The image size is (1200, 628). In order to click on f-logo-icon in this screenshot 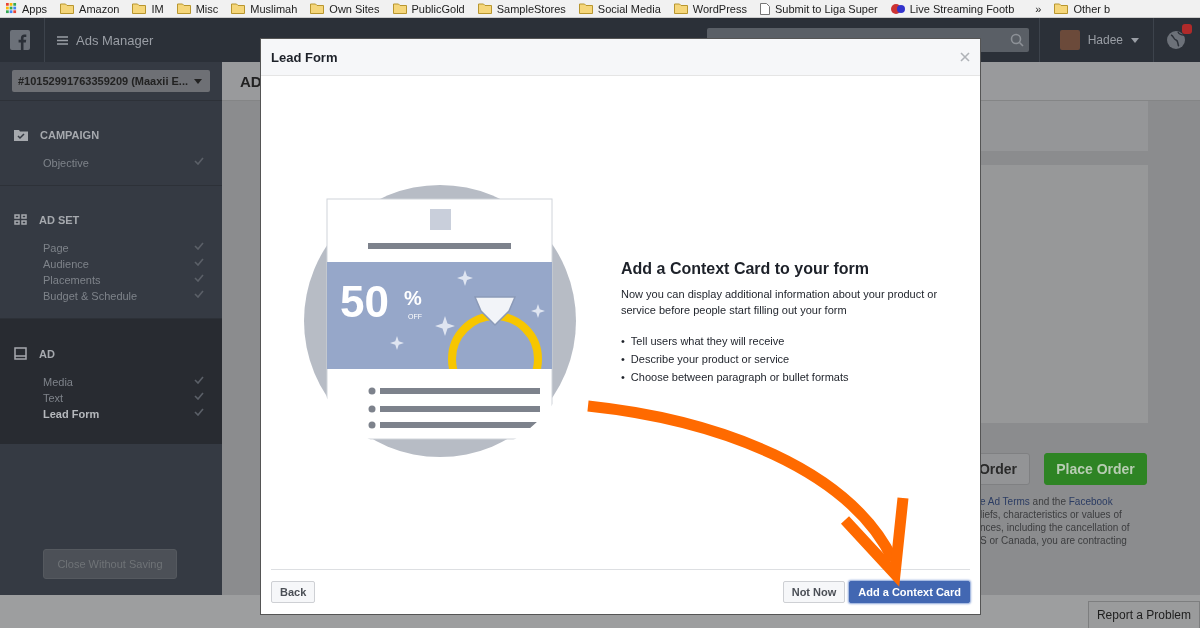, I will do `click(20, 40)`.